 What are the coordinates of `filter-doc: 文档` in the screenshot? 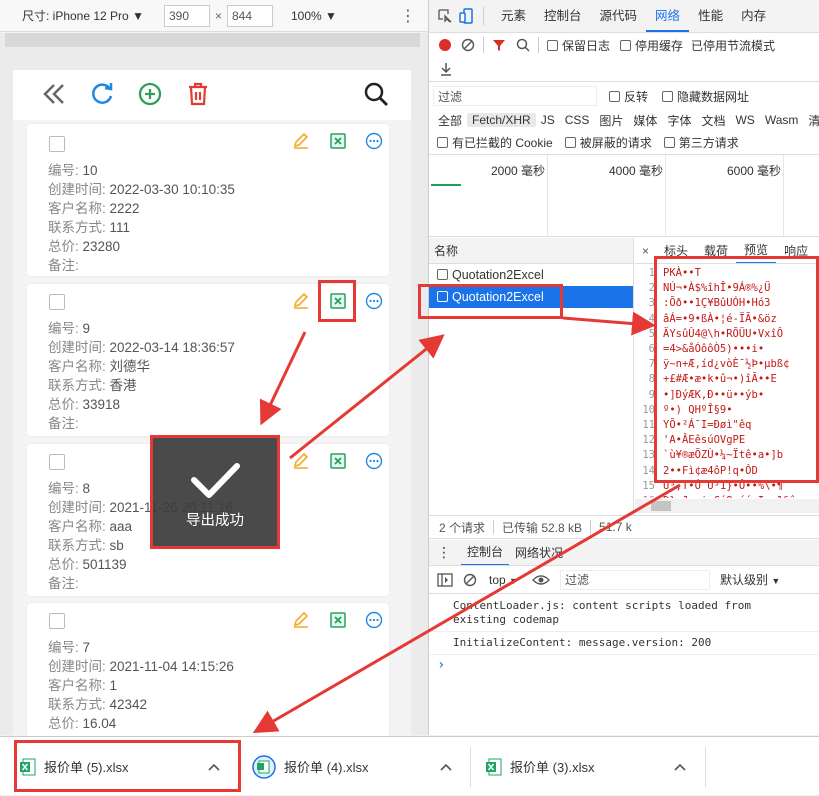 It's located at (713, 120).